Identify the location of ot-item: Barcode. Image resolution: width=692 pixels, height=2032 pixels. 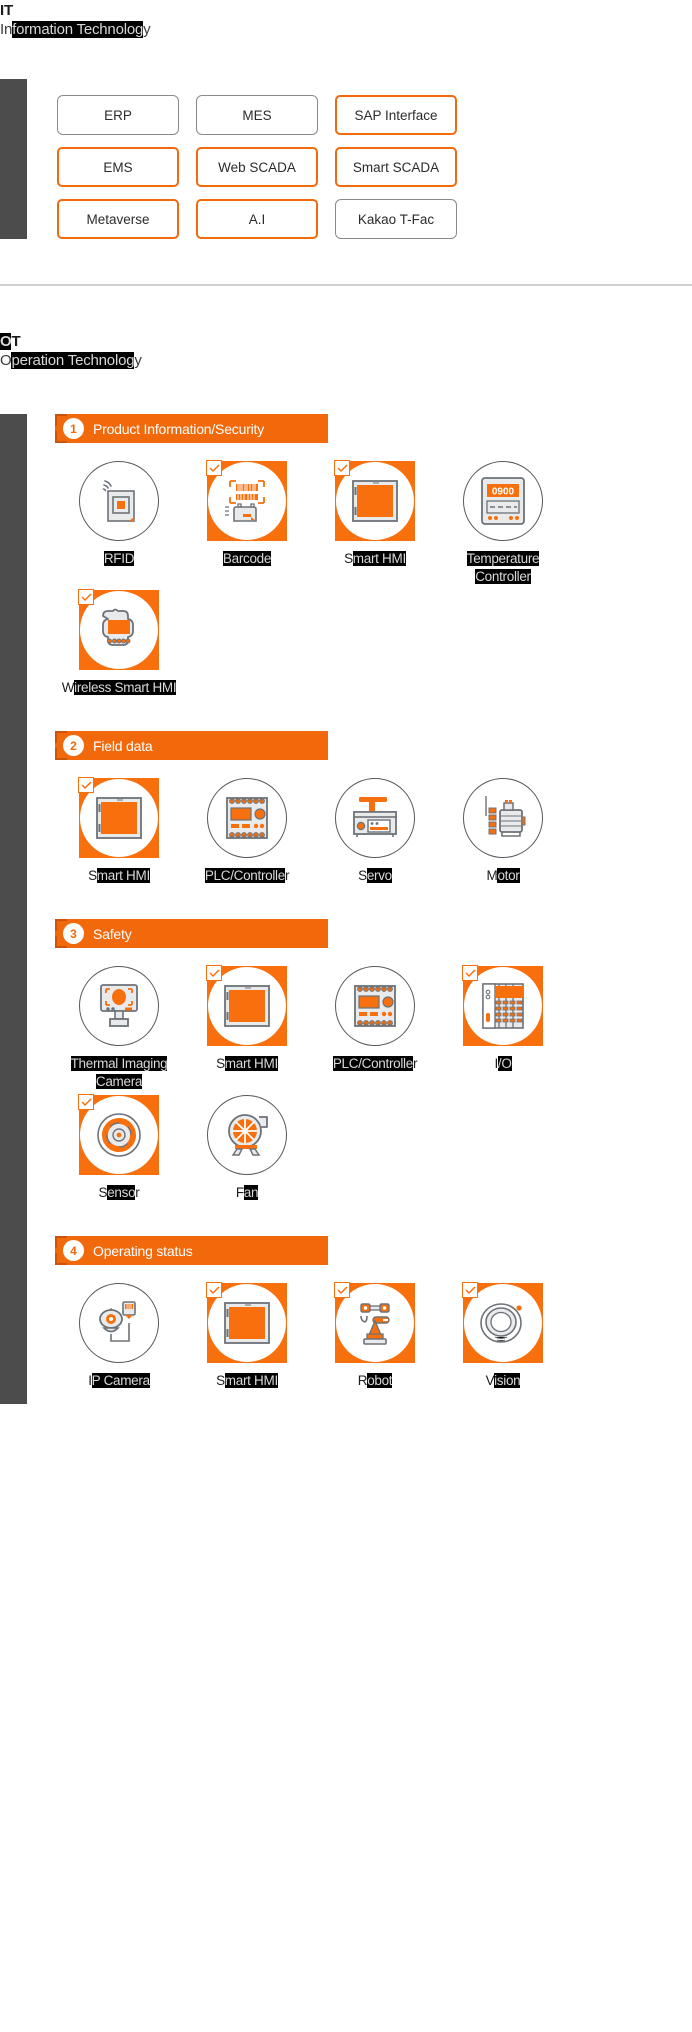
(247, 523).